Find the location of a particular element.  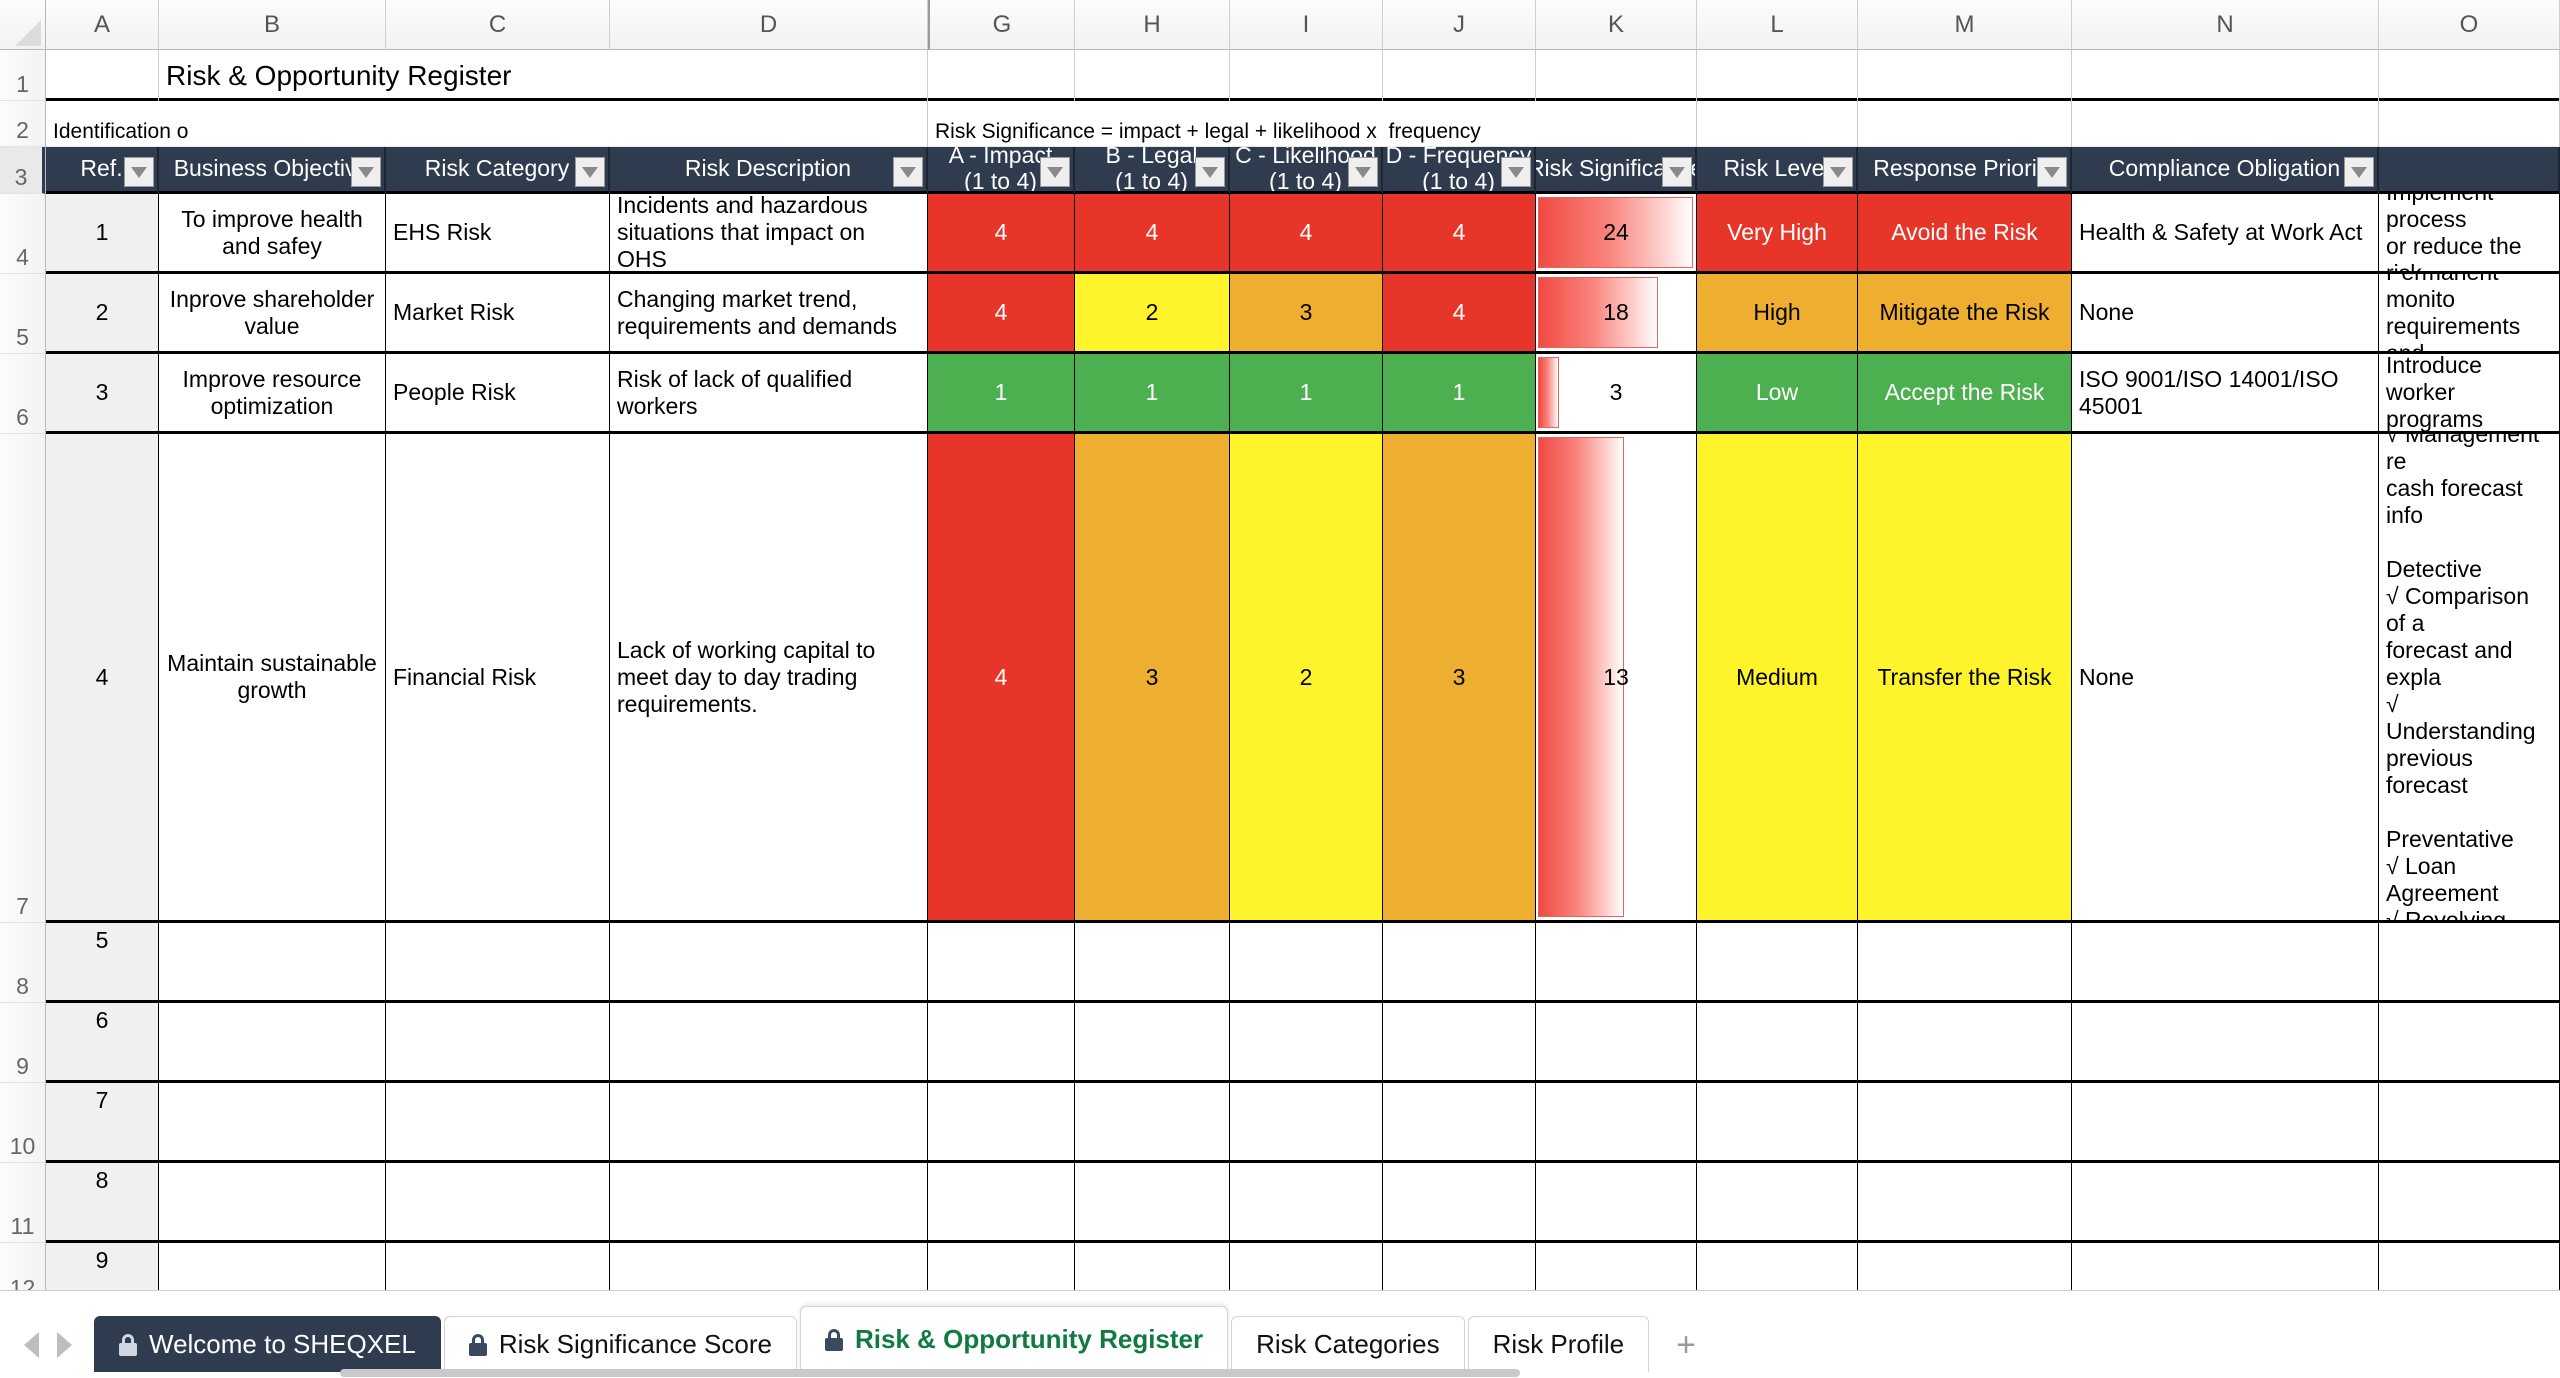

add-sheet-button: + is located at coordinates (1686, 1350).